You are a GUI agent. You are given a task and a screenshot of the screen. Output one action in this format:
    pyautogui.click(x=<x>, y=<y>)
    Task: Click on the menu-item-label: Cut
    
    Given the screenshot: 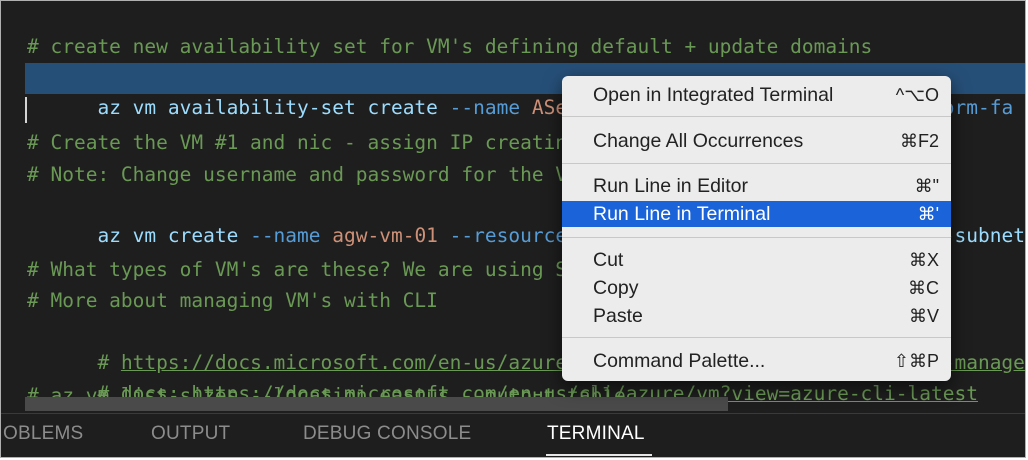 What is the action you would take?
    pyautogui.click(x=608, y=260)
    